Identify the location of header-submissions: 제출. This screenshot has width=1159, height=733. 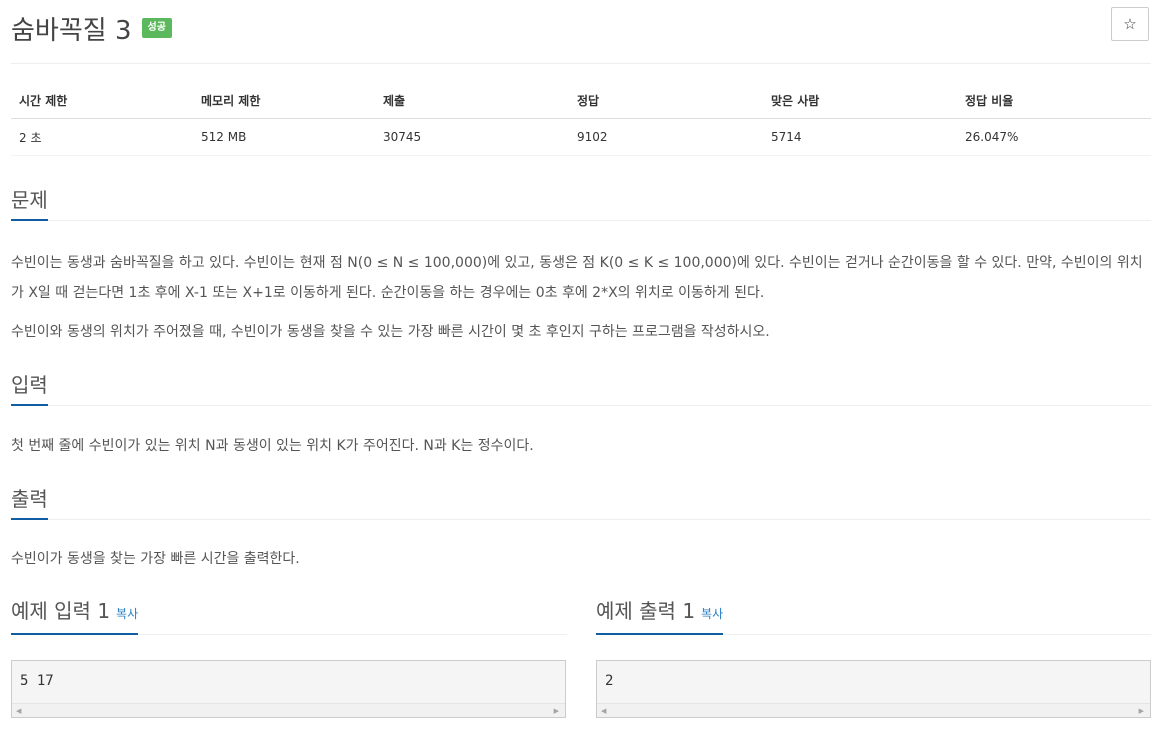
(394, 101).